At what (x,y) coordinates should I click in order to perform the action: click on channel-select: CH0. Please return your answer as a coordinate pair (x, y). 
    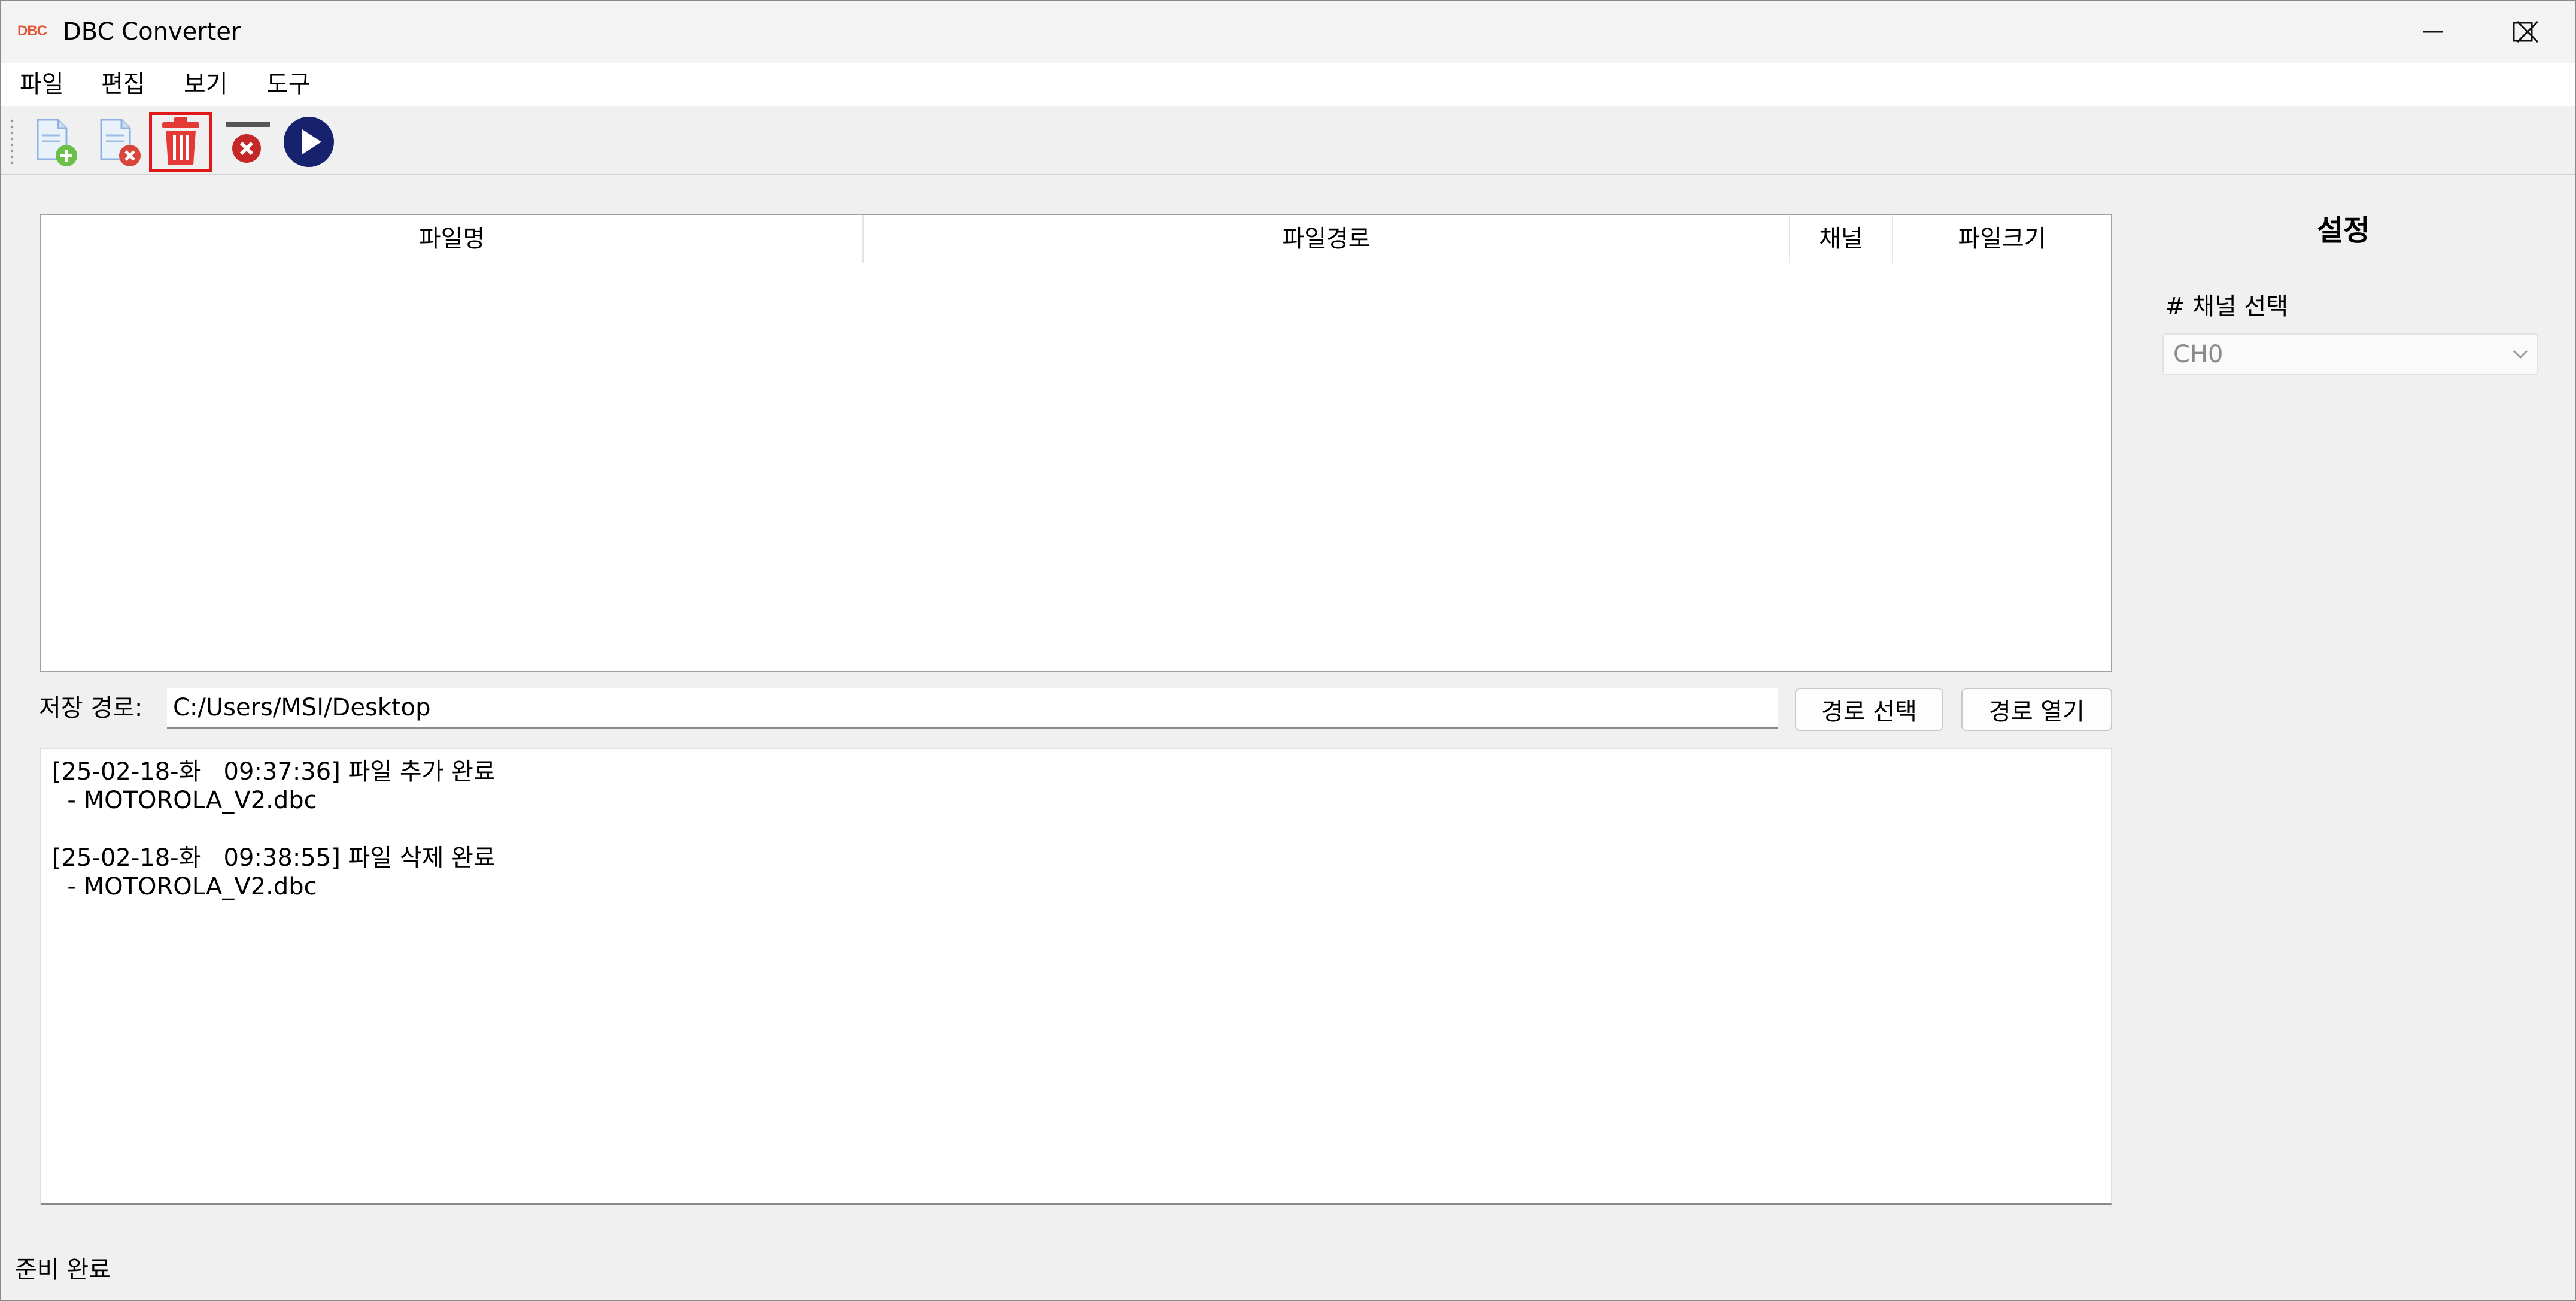
    Looking at the image, I should click on (2350, 354).